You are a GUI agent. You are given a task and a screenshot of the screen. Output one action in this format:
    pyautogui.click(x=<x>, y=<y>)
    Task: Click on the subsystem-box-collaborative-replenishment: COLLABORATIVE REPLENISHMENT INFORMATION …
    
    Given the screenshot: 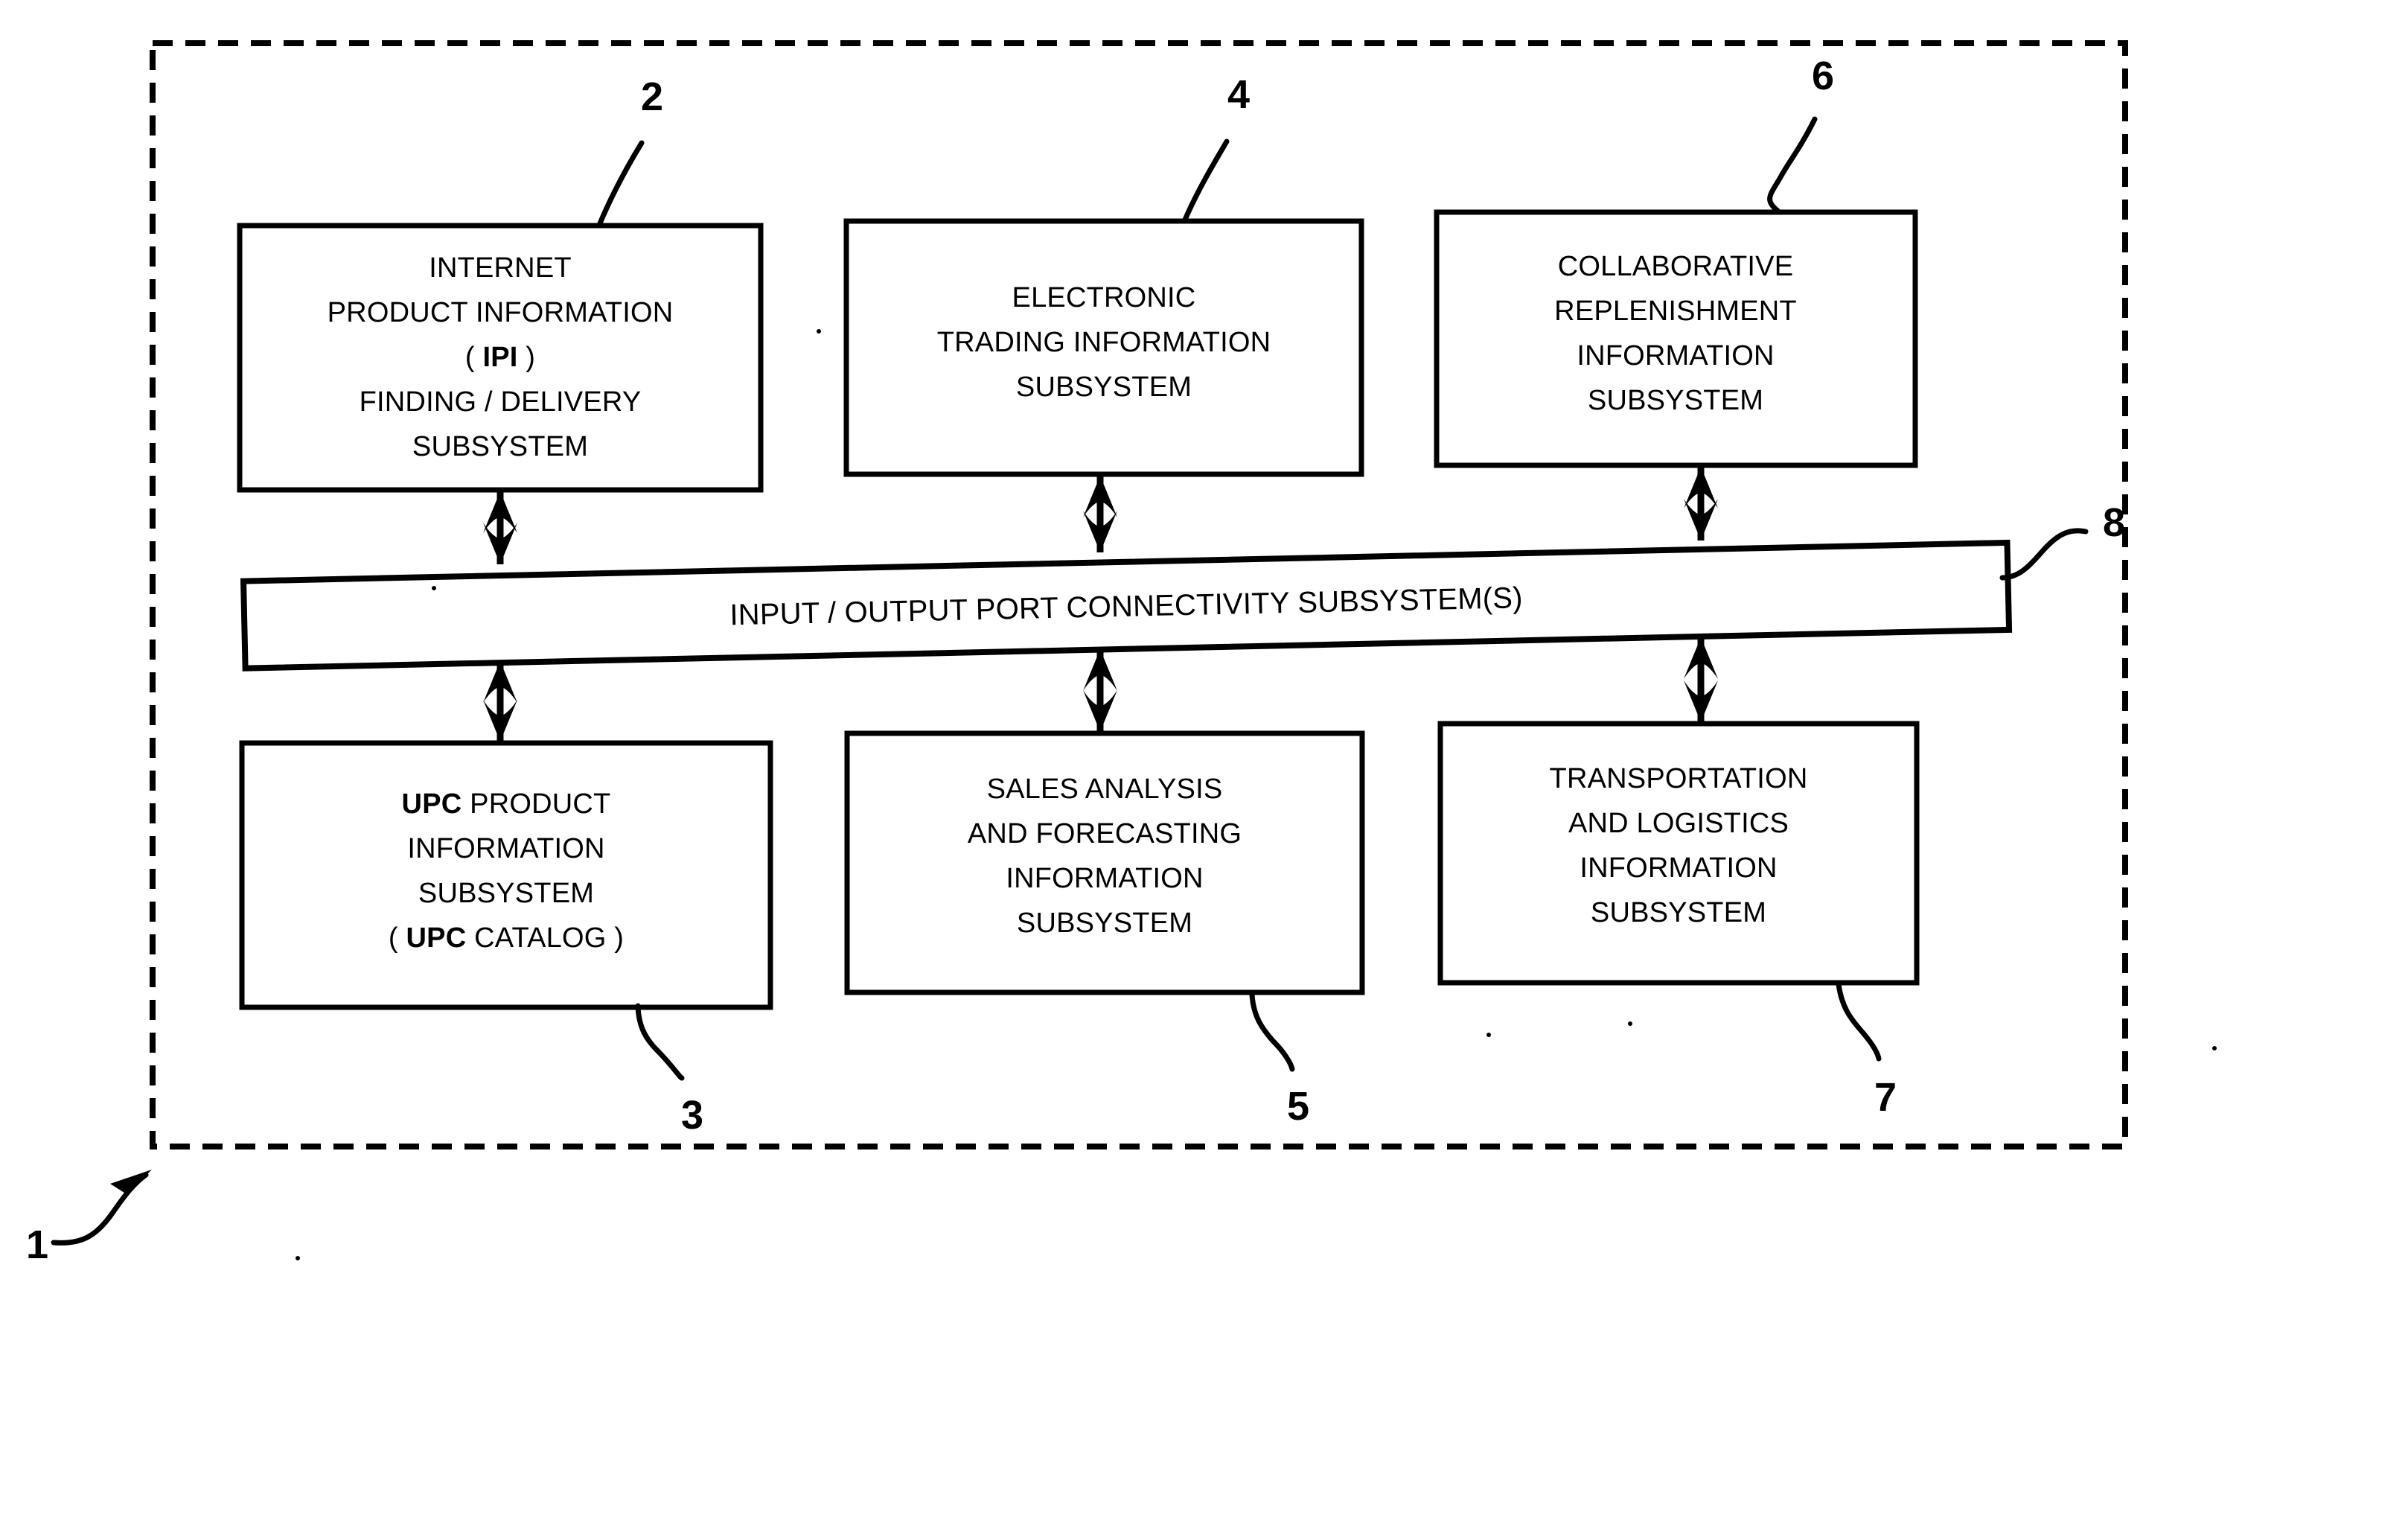 What is the action you would take?
    pyautogui.click(x=1676, y=338)
    